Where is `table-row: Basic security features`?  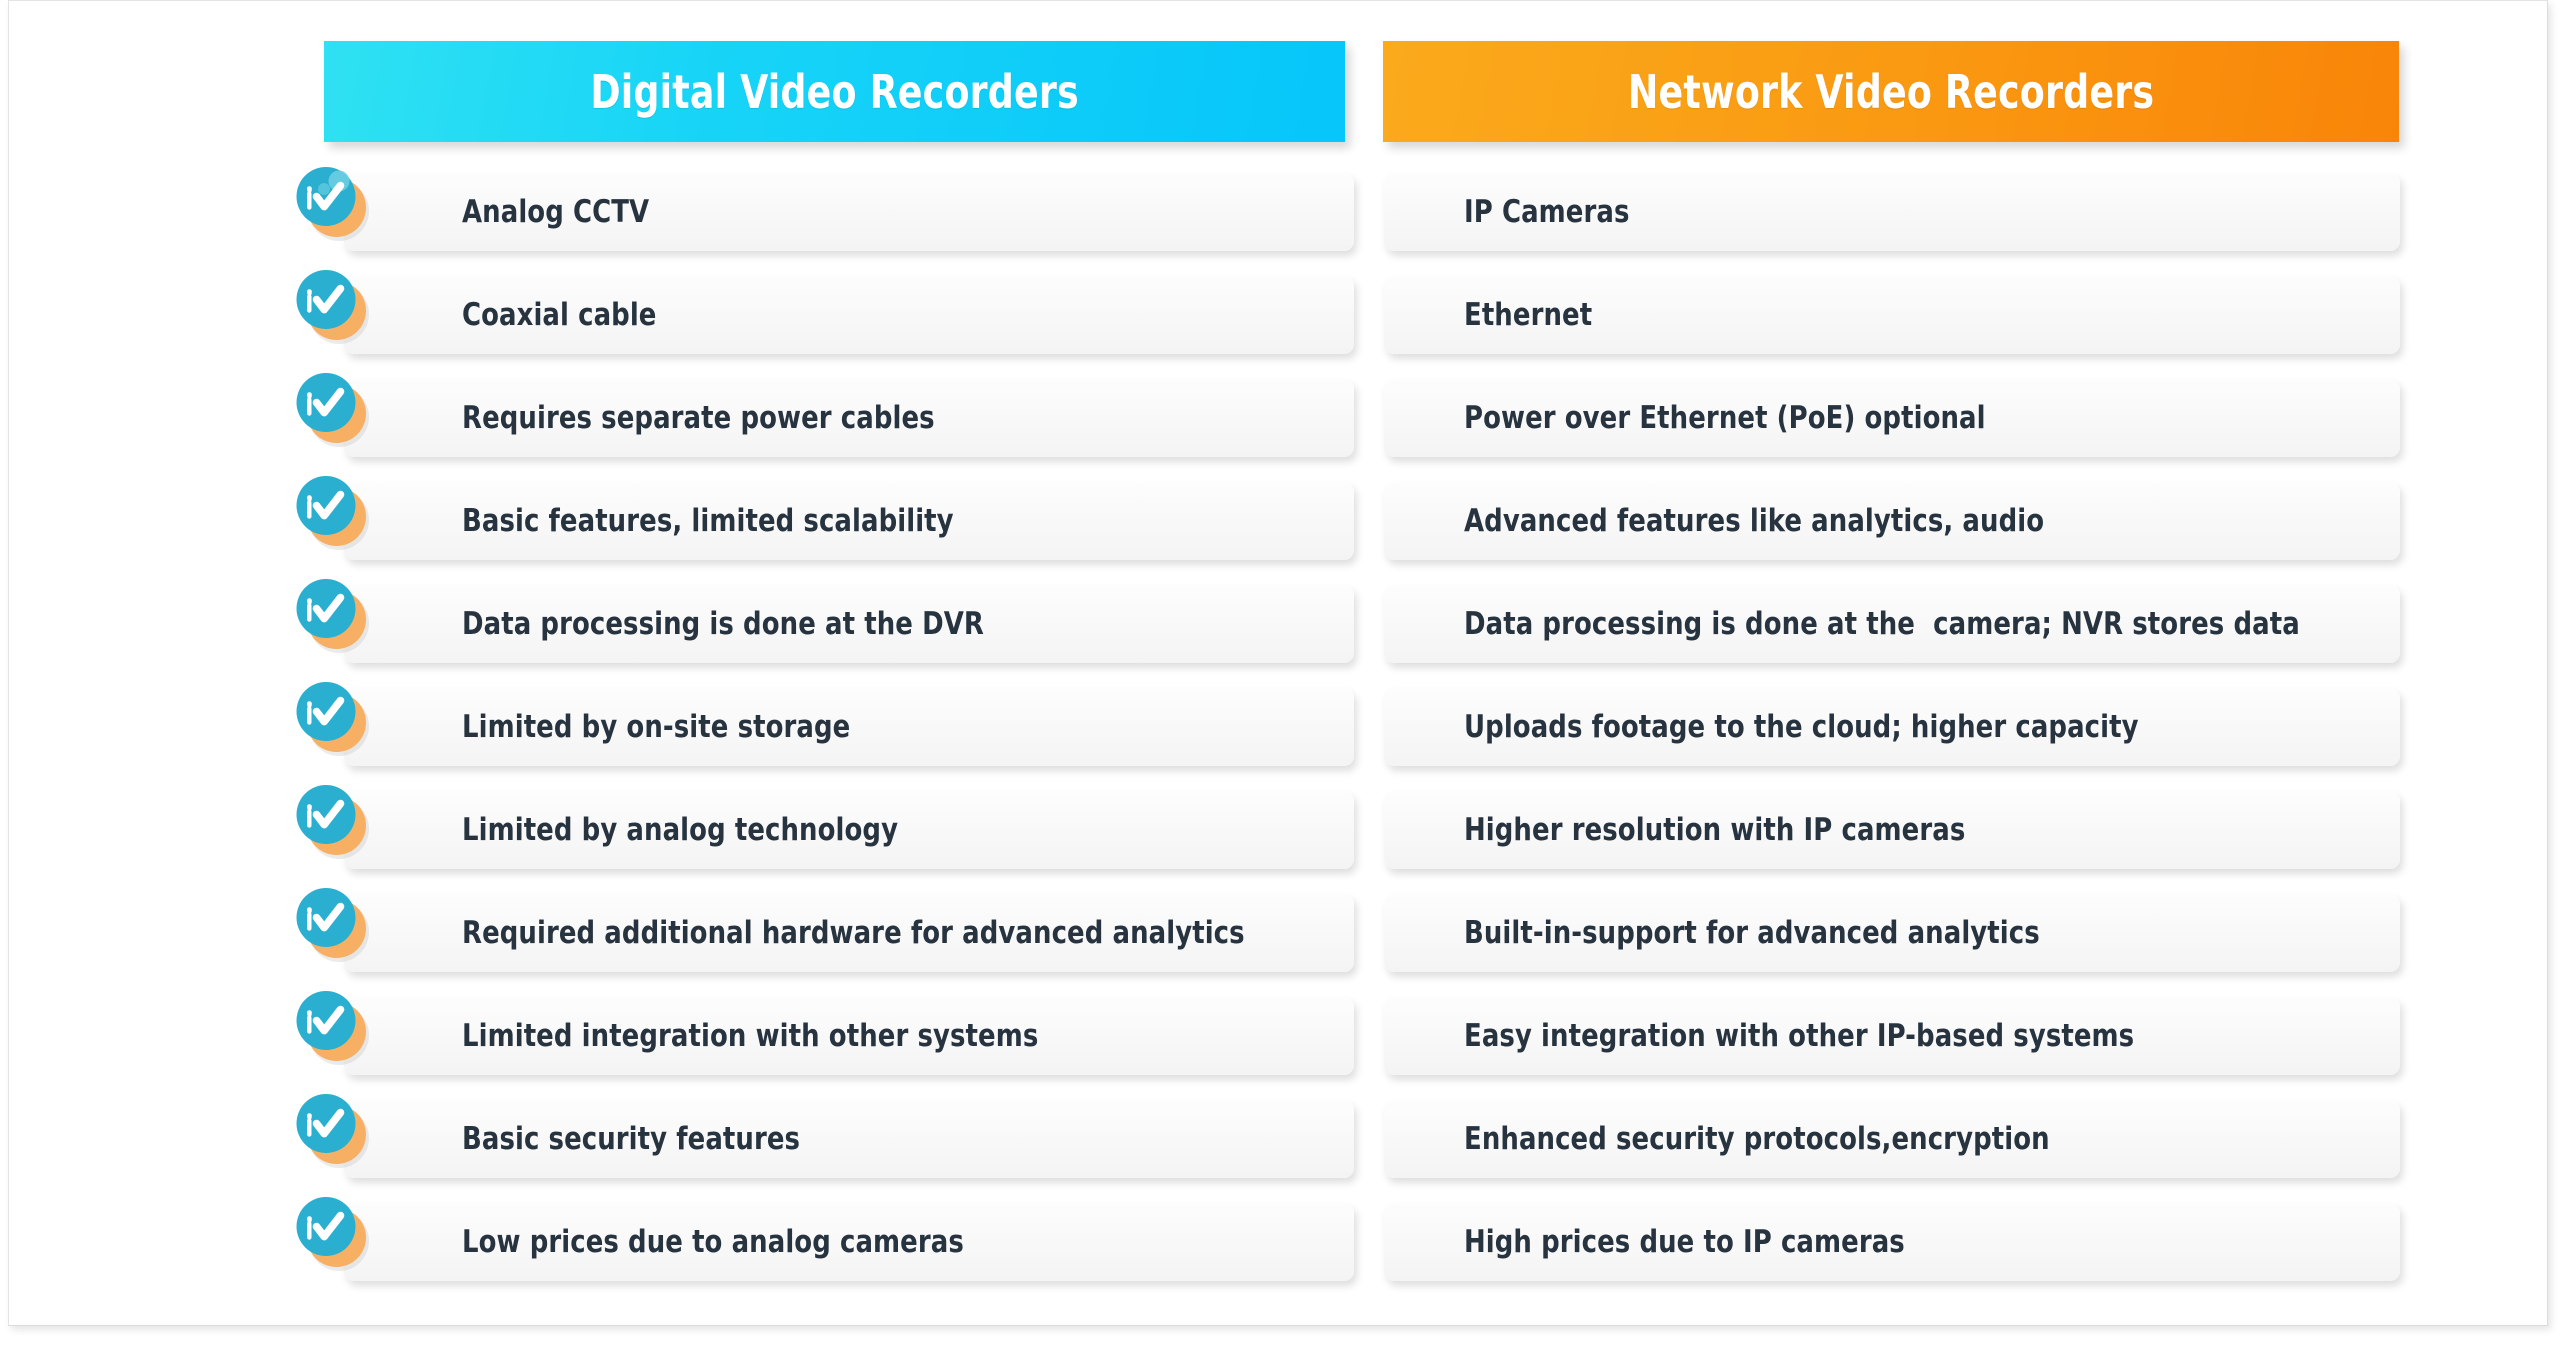 table-row: Basic security features is located at coordinates (825, 1136).